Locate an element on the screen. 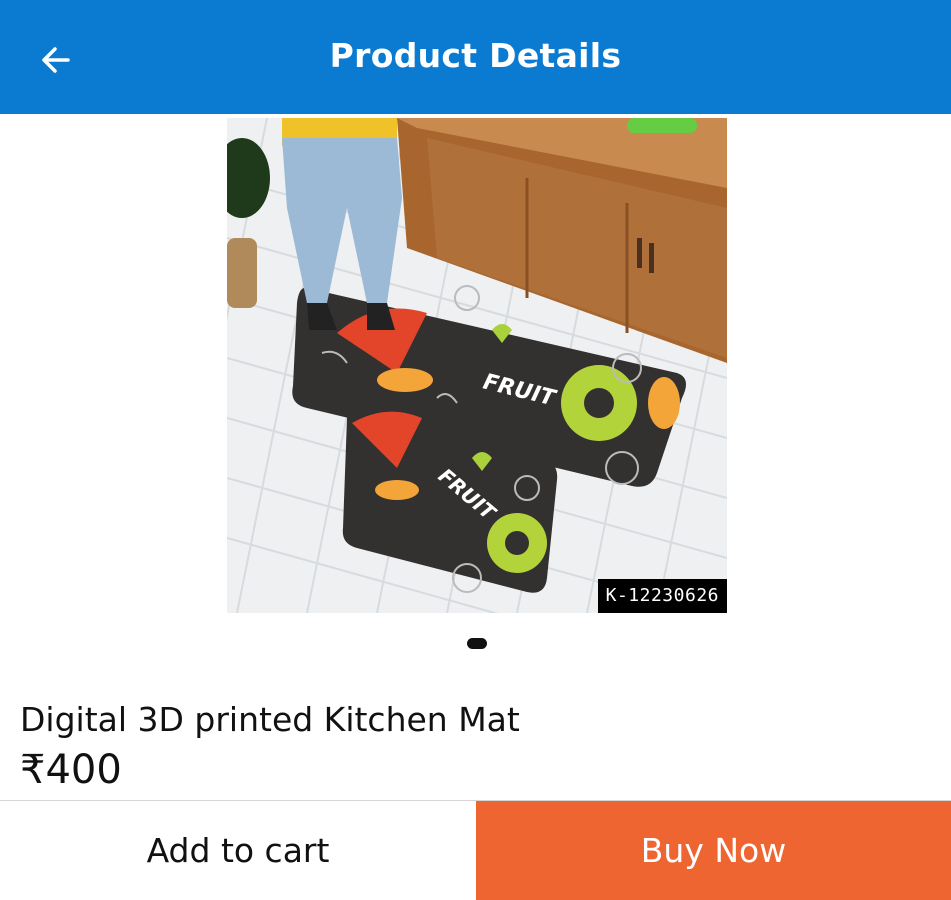 Image resolution: width=951 pixels, height=900 pixels. buy-now-label: Buy Now is located at coordinates (713, 850).